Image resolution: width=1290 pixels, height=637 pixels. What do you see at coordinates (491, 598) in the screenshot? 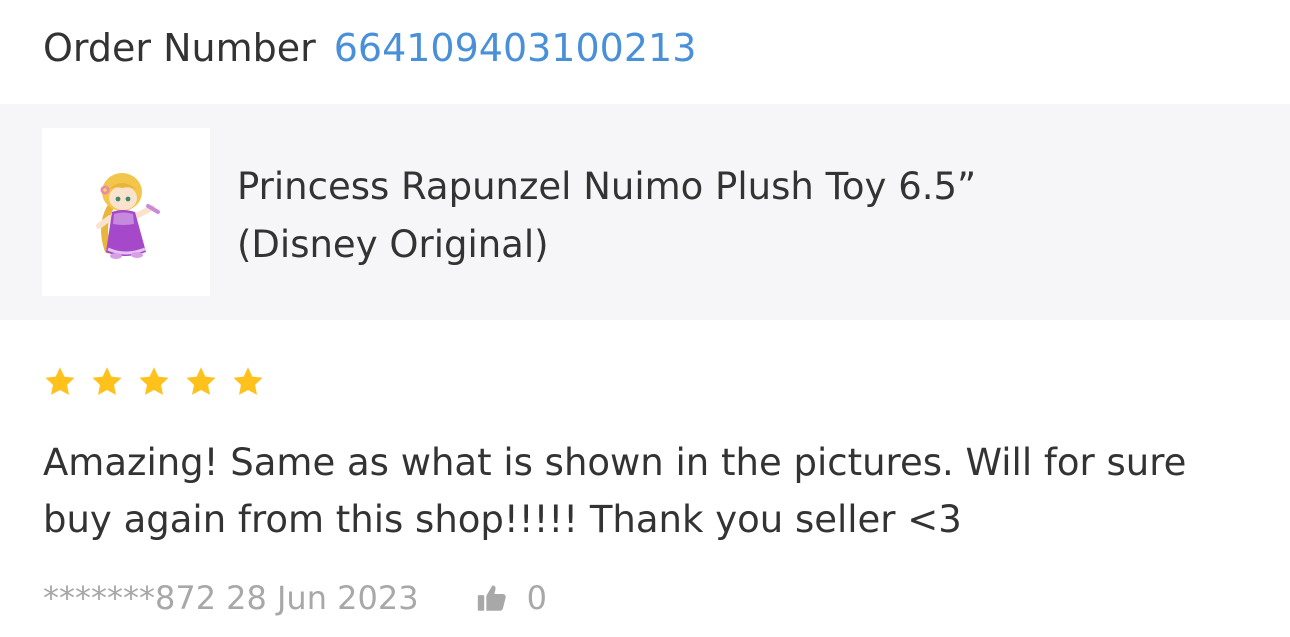
I see `thumbs-up-icon` at bounding box center [491, 598].